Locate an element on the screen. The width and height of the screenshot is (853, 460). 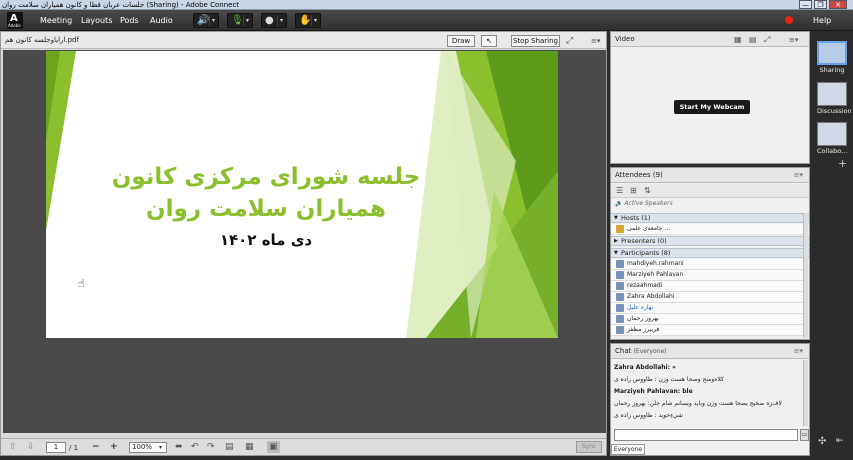
minimize-button: — is located at coordinates (805, 4).